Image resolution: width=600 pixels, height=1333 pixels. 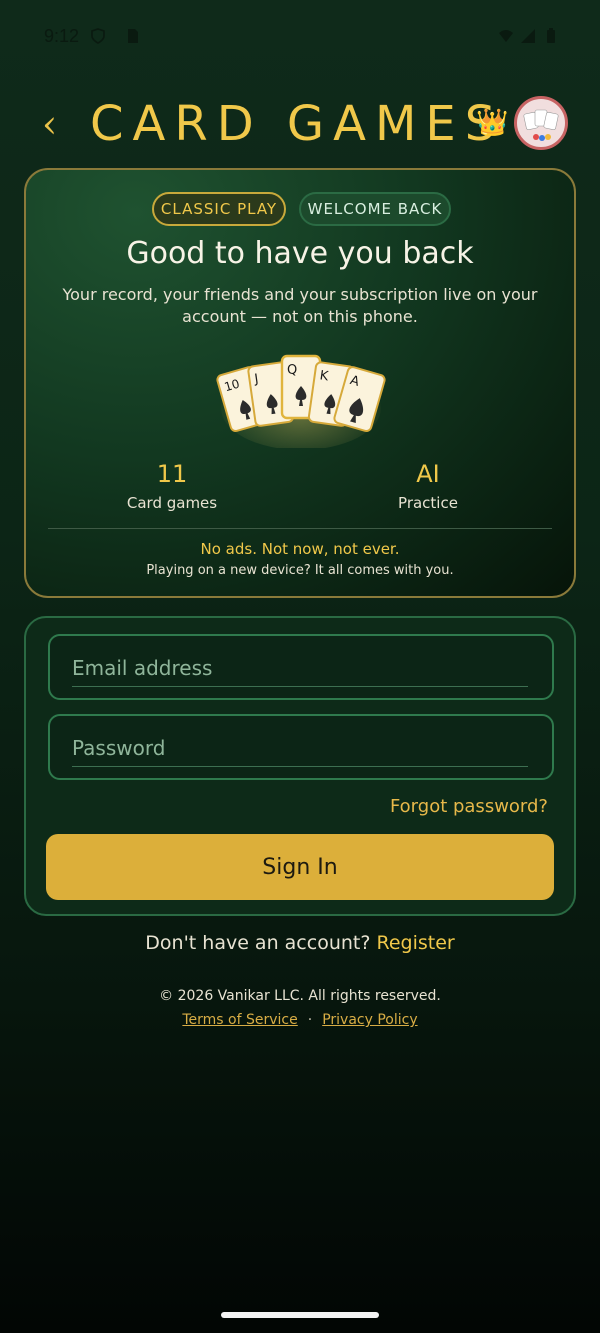 I want to click on email-field-container, so click(x=301, y=667).